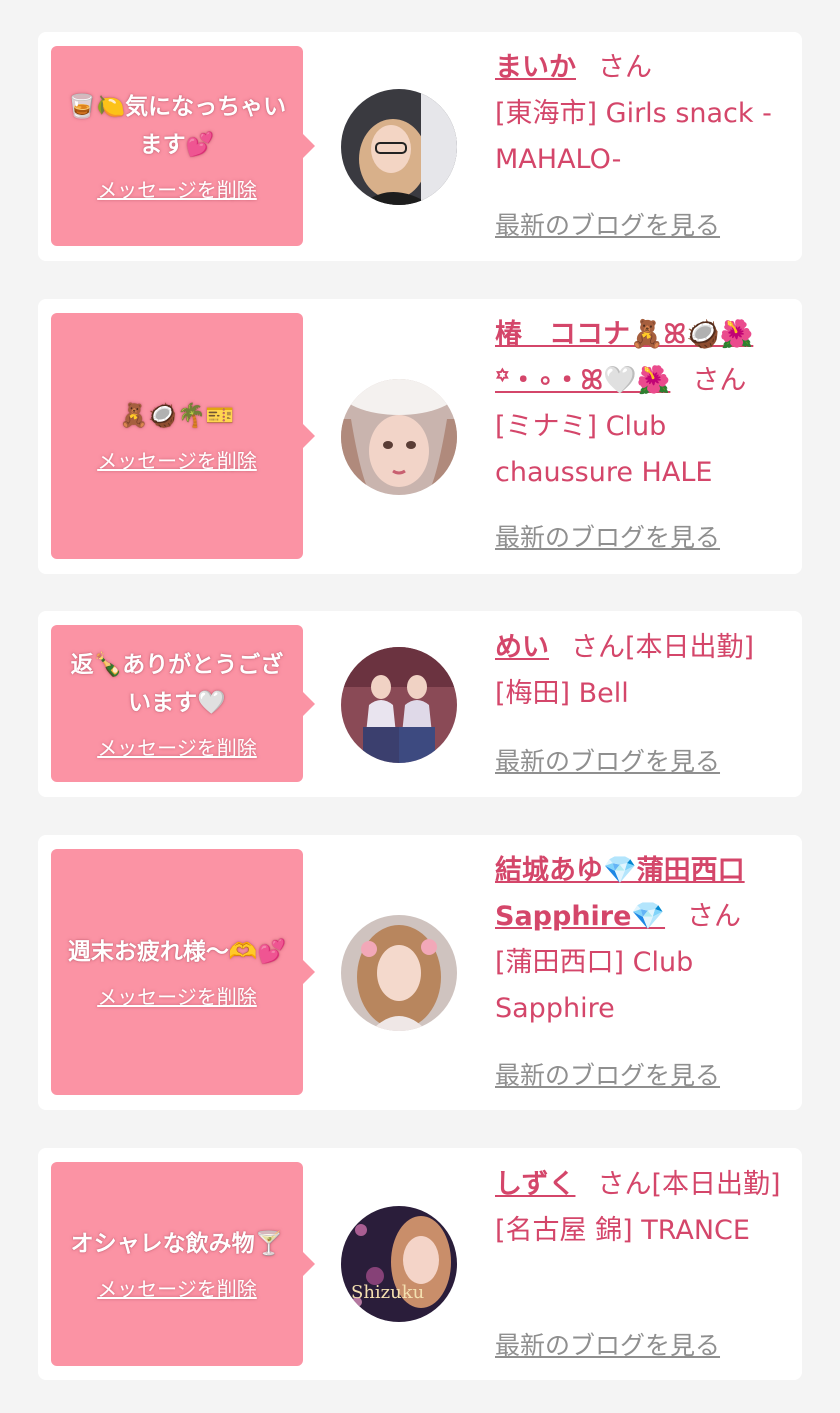 This screenshot has width=840, height=1413. What do you see at coordinates (535, 1184) in the screenshot?
I see `cast-name-link: しずく` at bounding box center [535, 1184].